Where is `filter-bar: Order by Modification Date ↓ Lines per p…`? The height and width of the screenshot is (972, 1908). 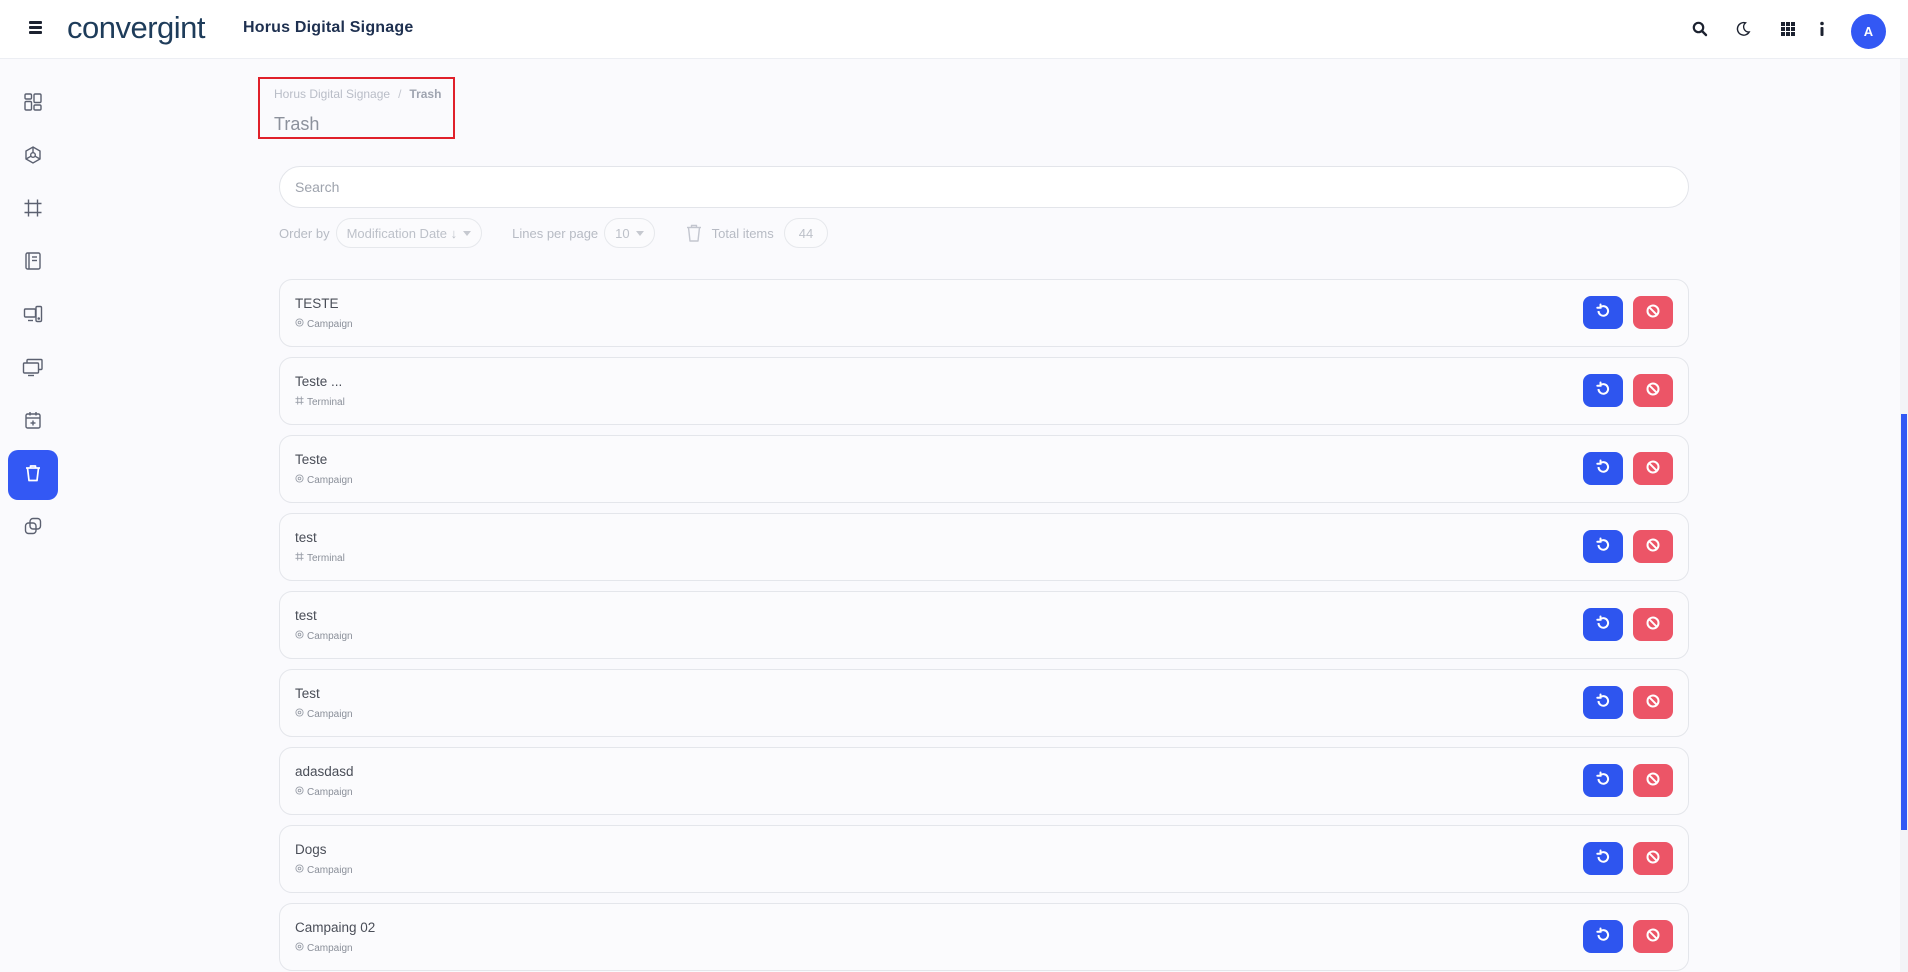
filter-bar: Order by Modification Date ↓ Lines per p… is located at coordinates (554, 233).